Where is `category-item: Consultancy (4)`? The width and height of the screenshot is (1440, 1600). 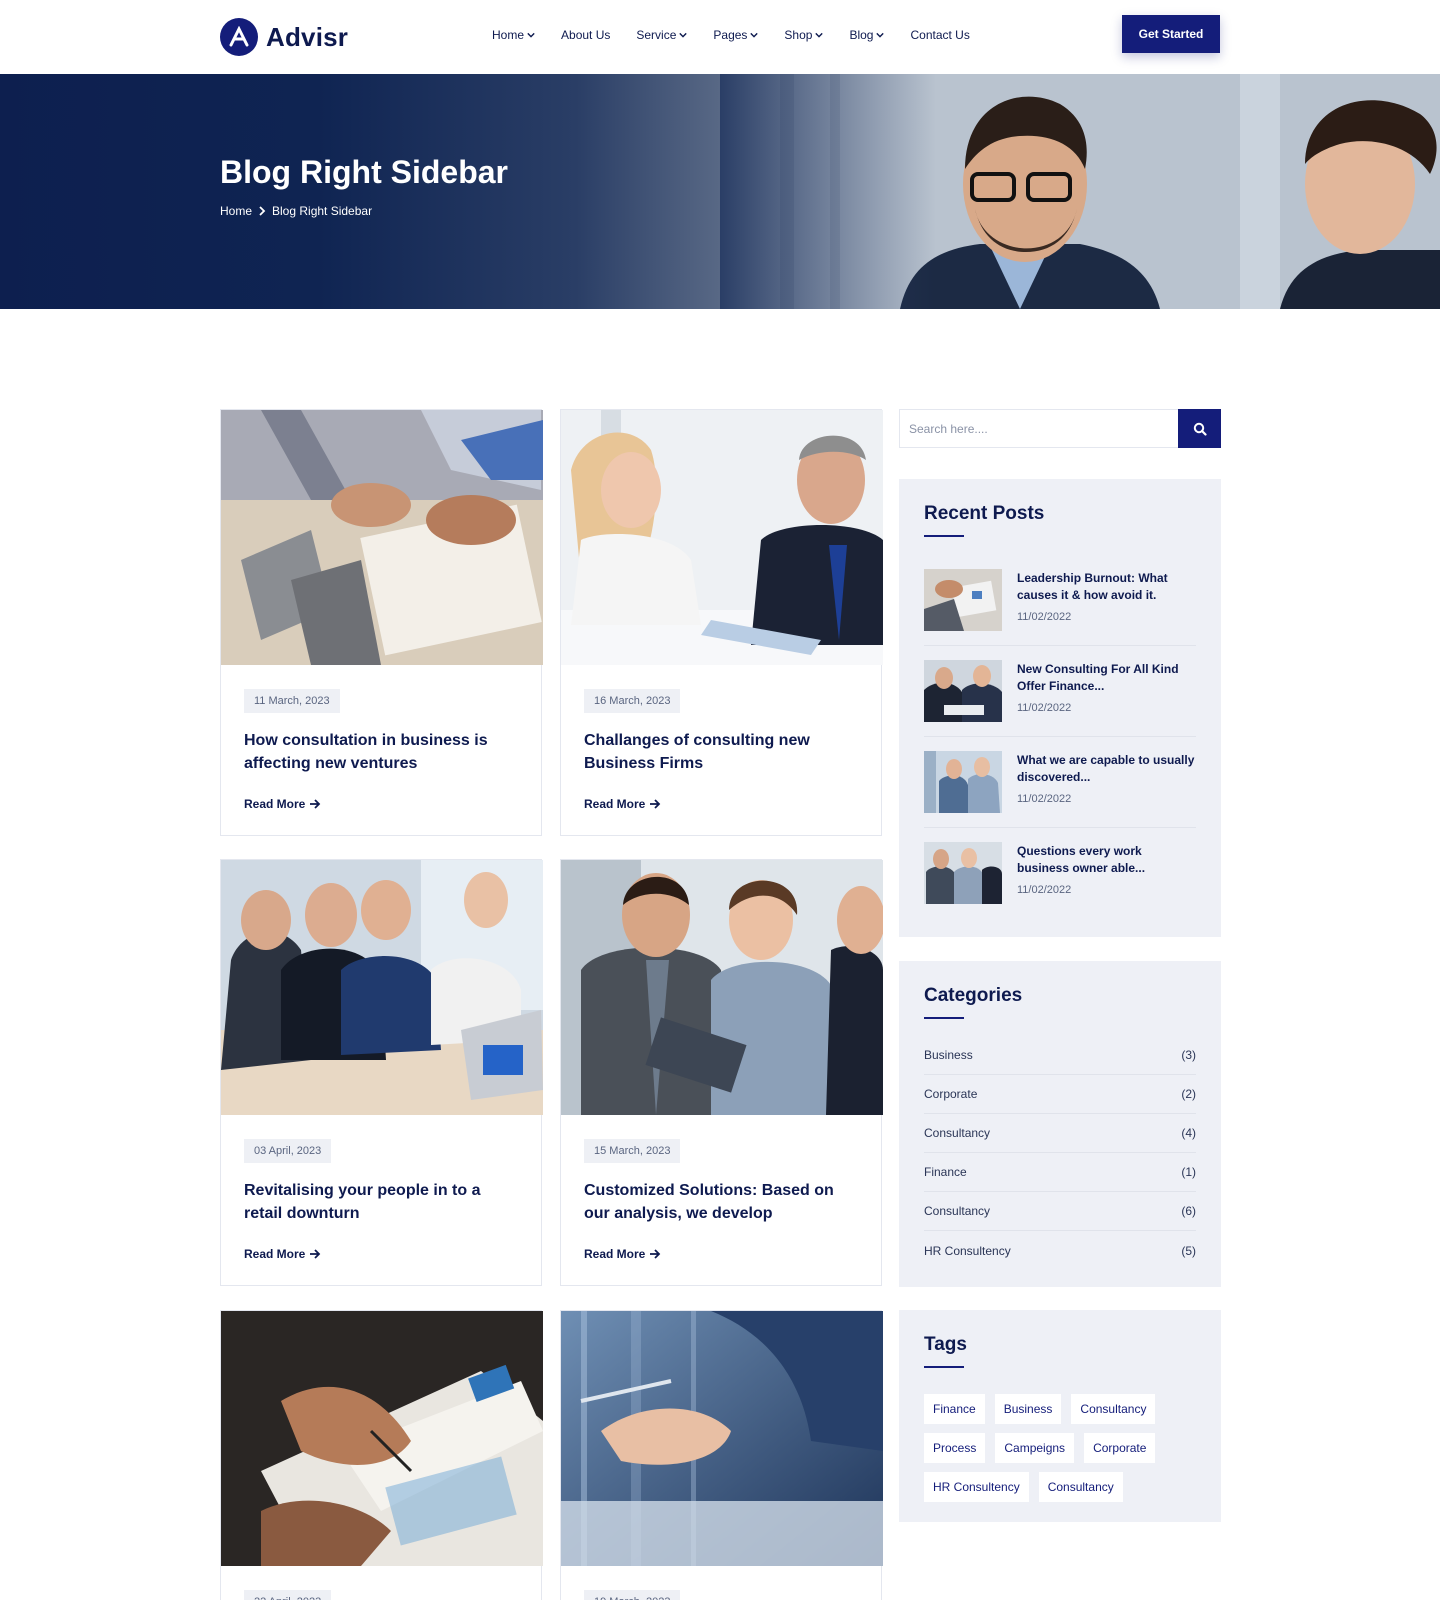
category-item: Consultancy (4) is located at coordinates (1060, 1133).